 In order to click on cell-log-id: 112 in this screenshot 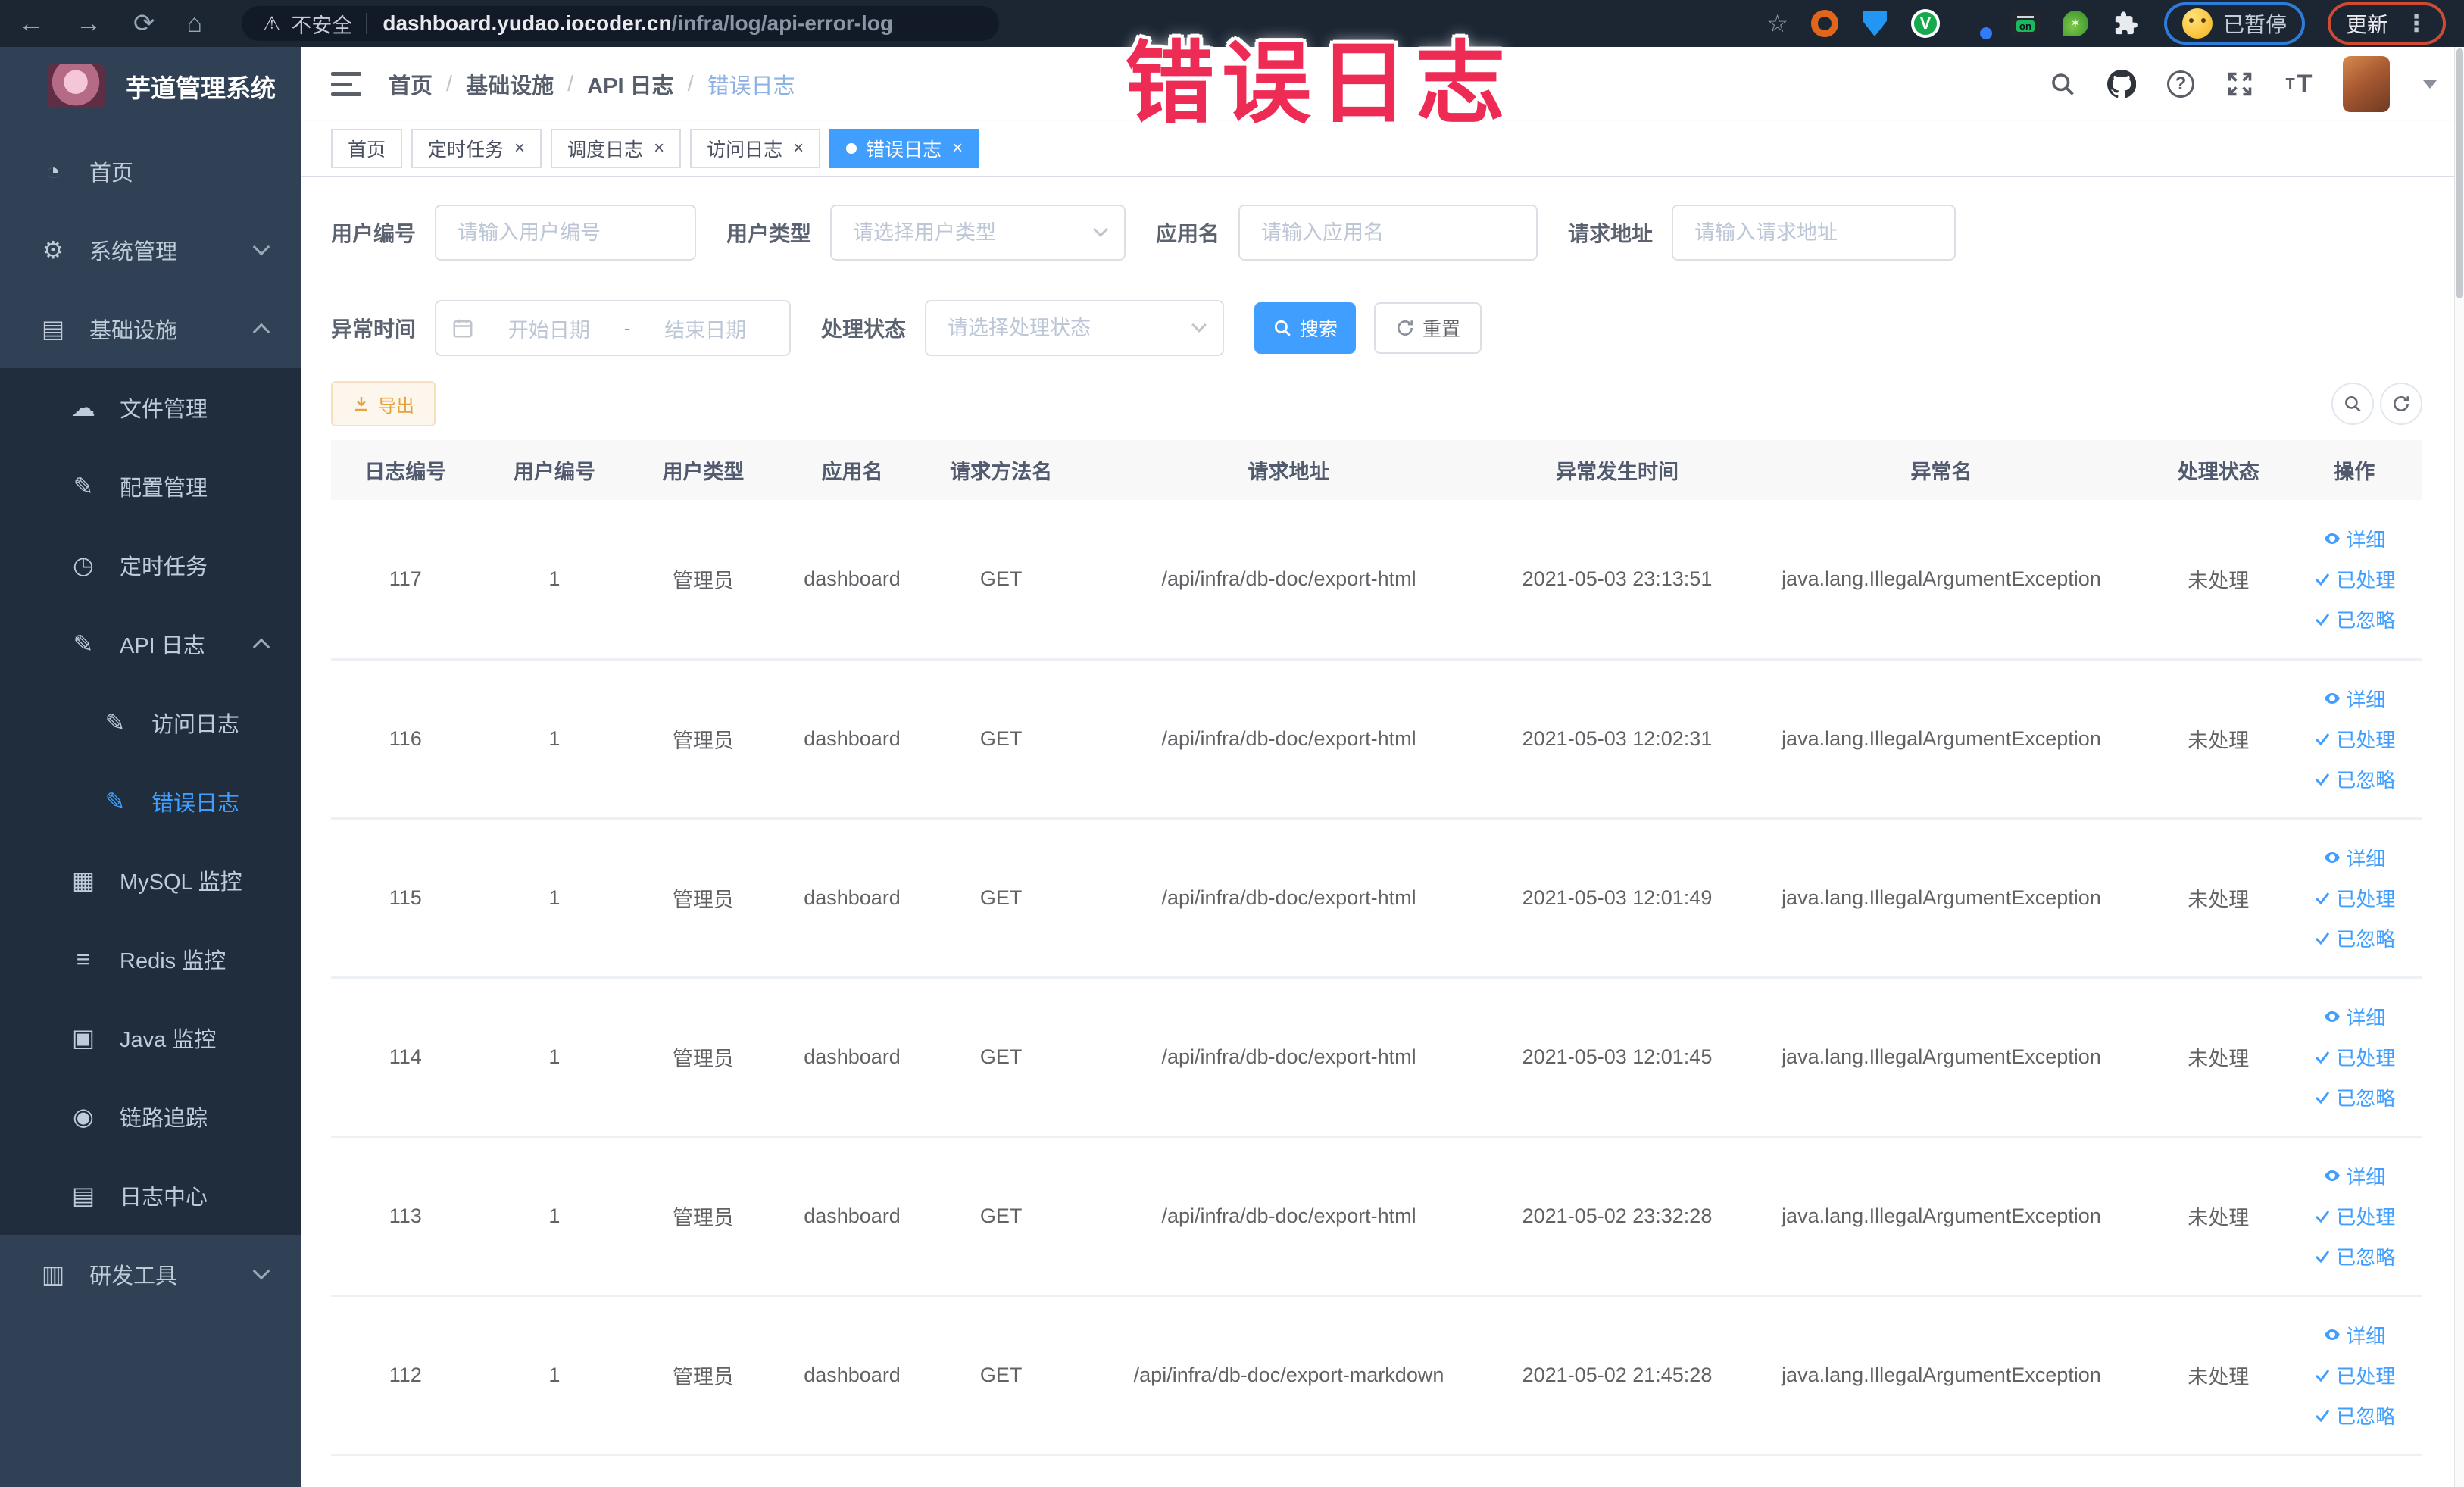, I will do `click(405, 1375)`.